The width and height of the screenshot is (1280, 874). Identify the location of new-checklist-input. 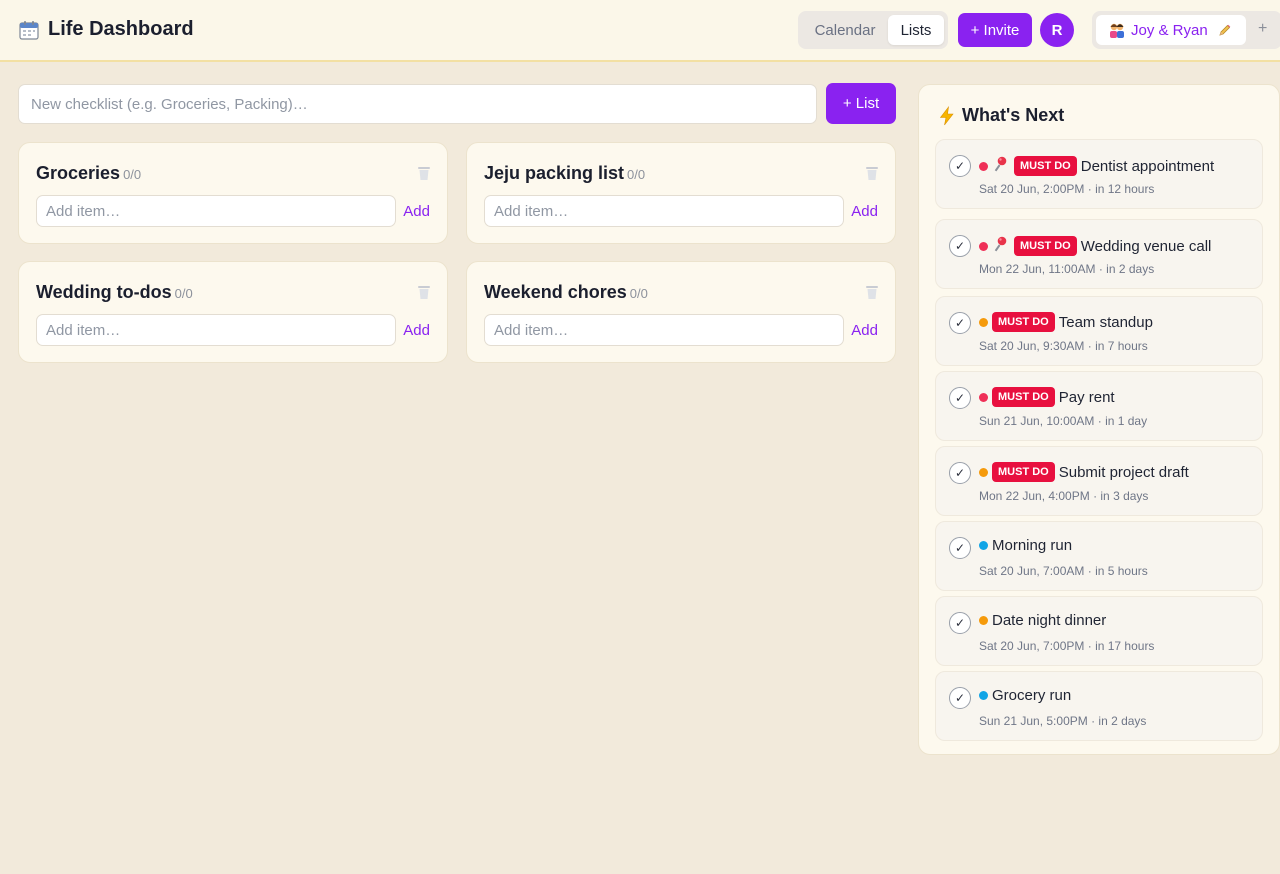
(417, 104).